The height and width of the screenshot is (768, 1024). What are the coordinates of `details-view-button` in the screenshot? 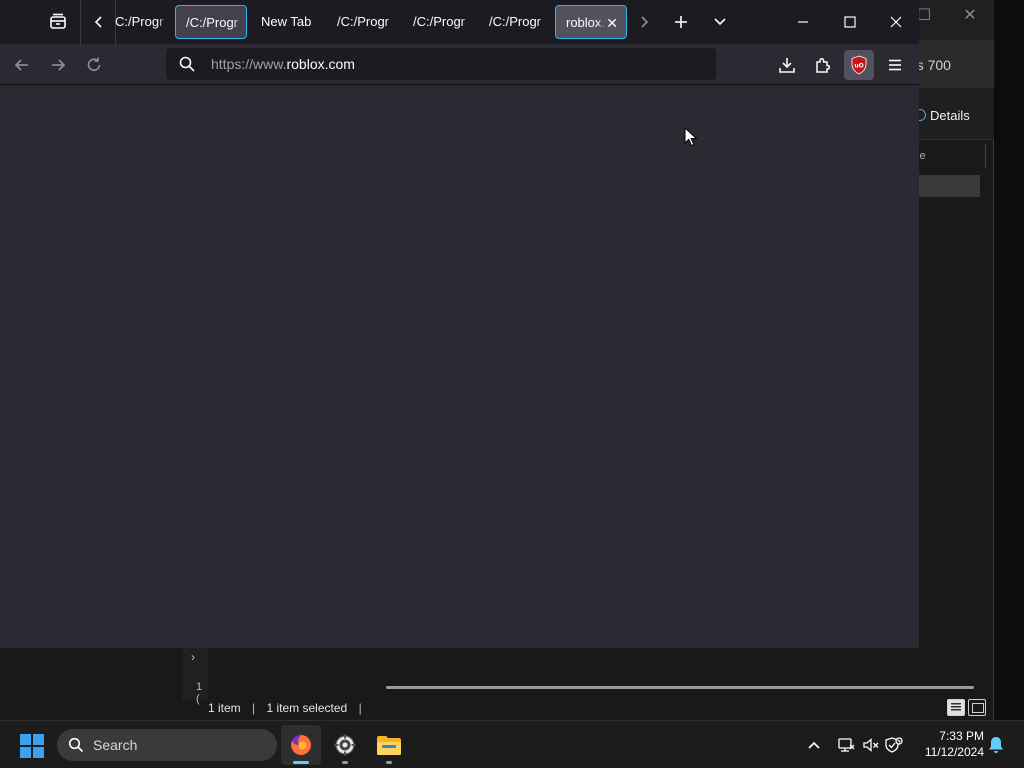 It's located at (956, 707).